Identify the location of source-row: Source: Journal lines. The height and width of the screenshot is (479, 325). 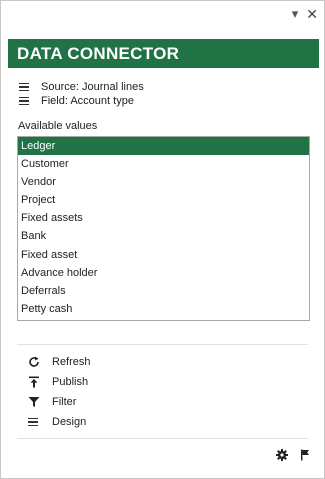
(81, 87).